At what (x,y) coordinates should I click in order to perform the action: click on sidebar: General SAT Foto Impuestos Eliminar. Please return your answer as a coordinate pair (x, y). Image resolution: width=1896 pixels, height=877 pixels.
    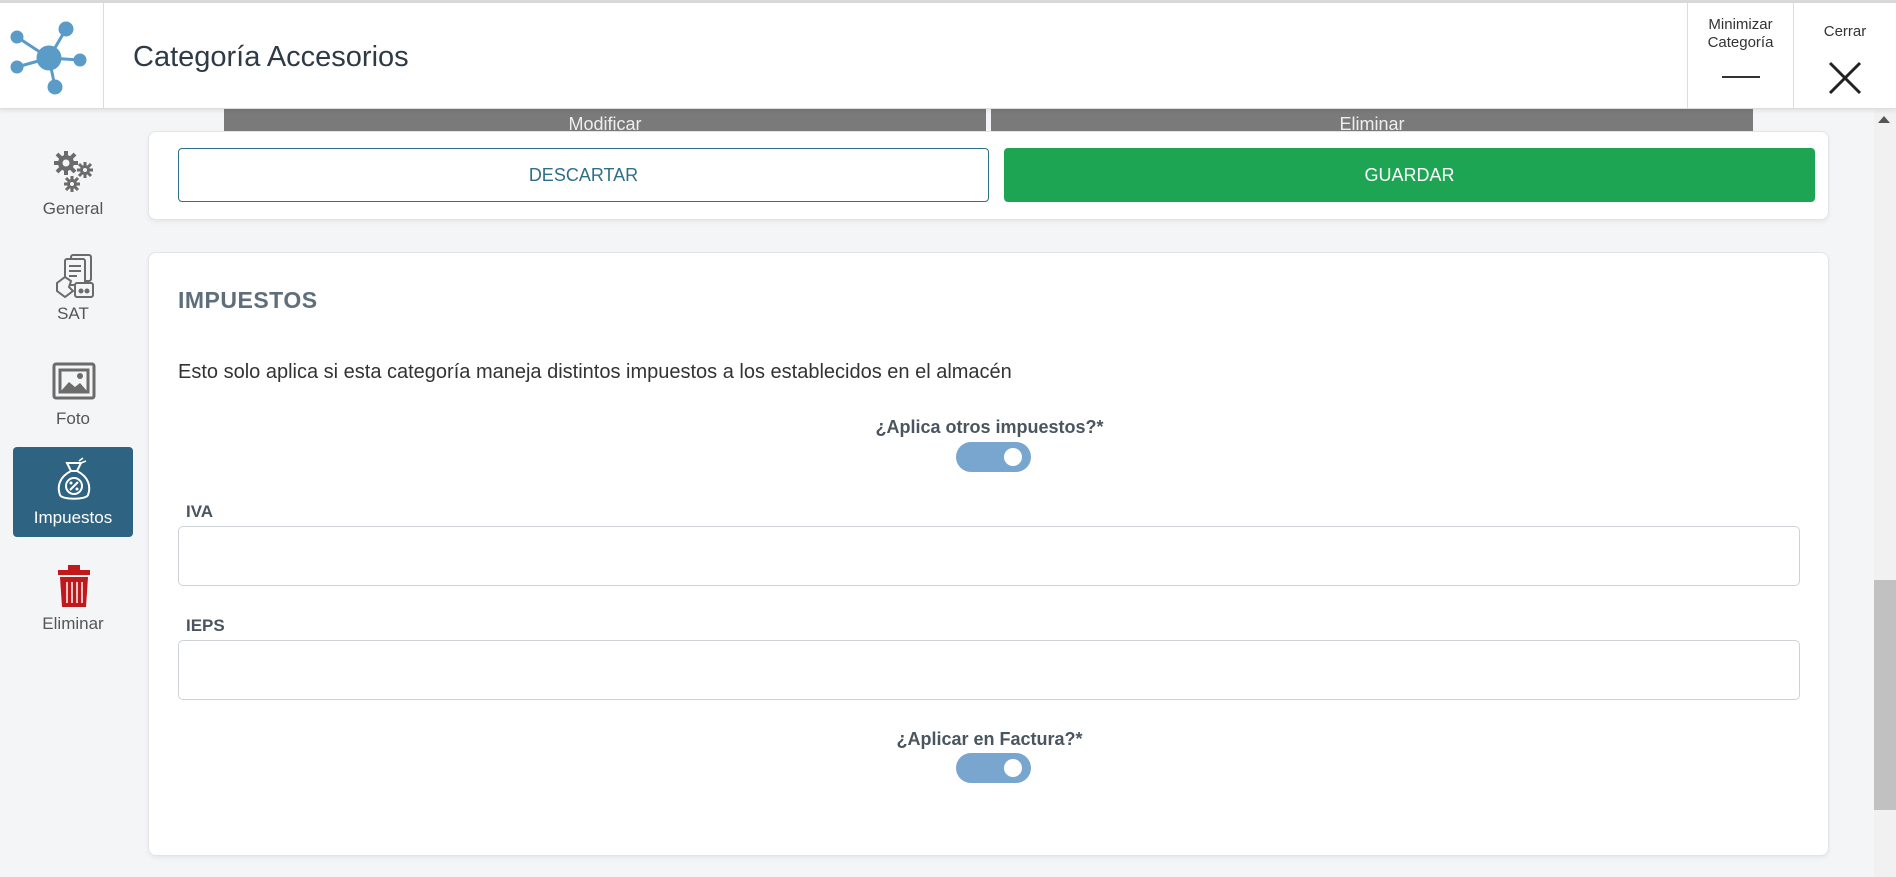
    Looking at the image, I should click on (73, 493).